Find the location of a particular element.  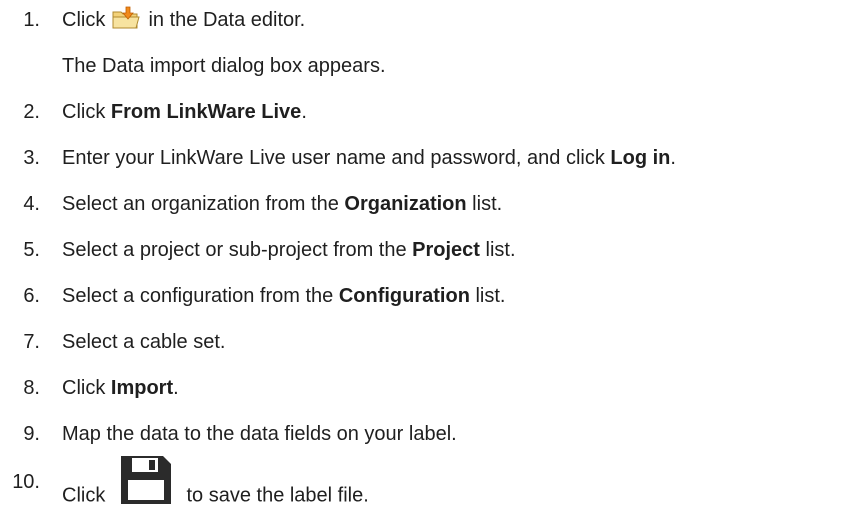

step-text: to save the label file. is located at coordinates (277, 495).